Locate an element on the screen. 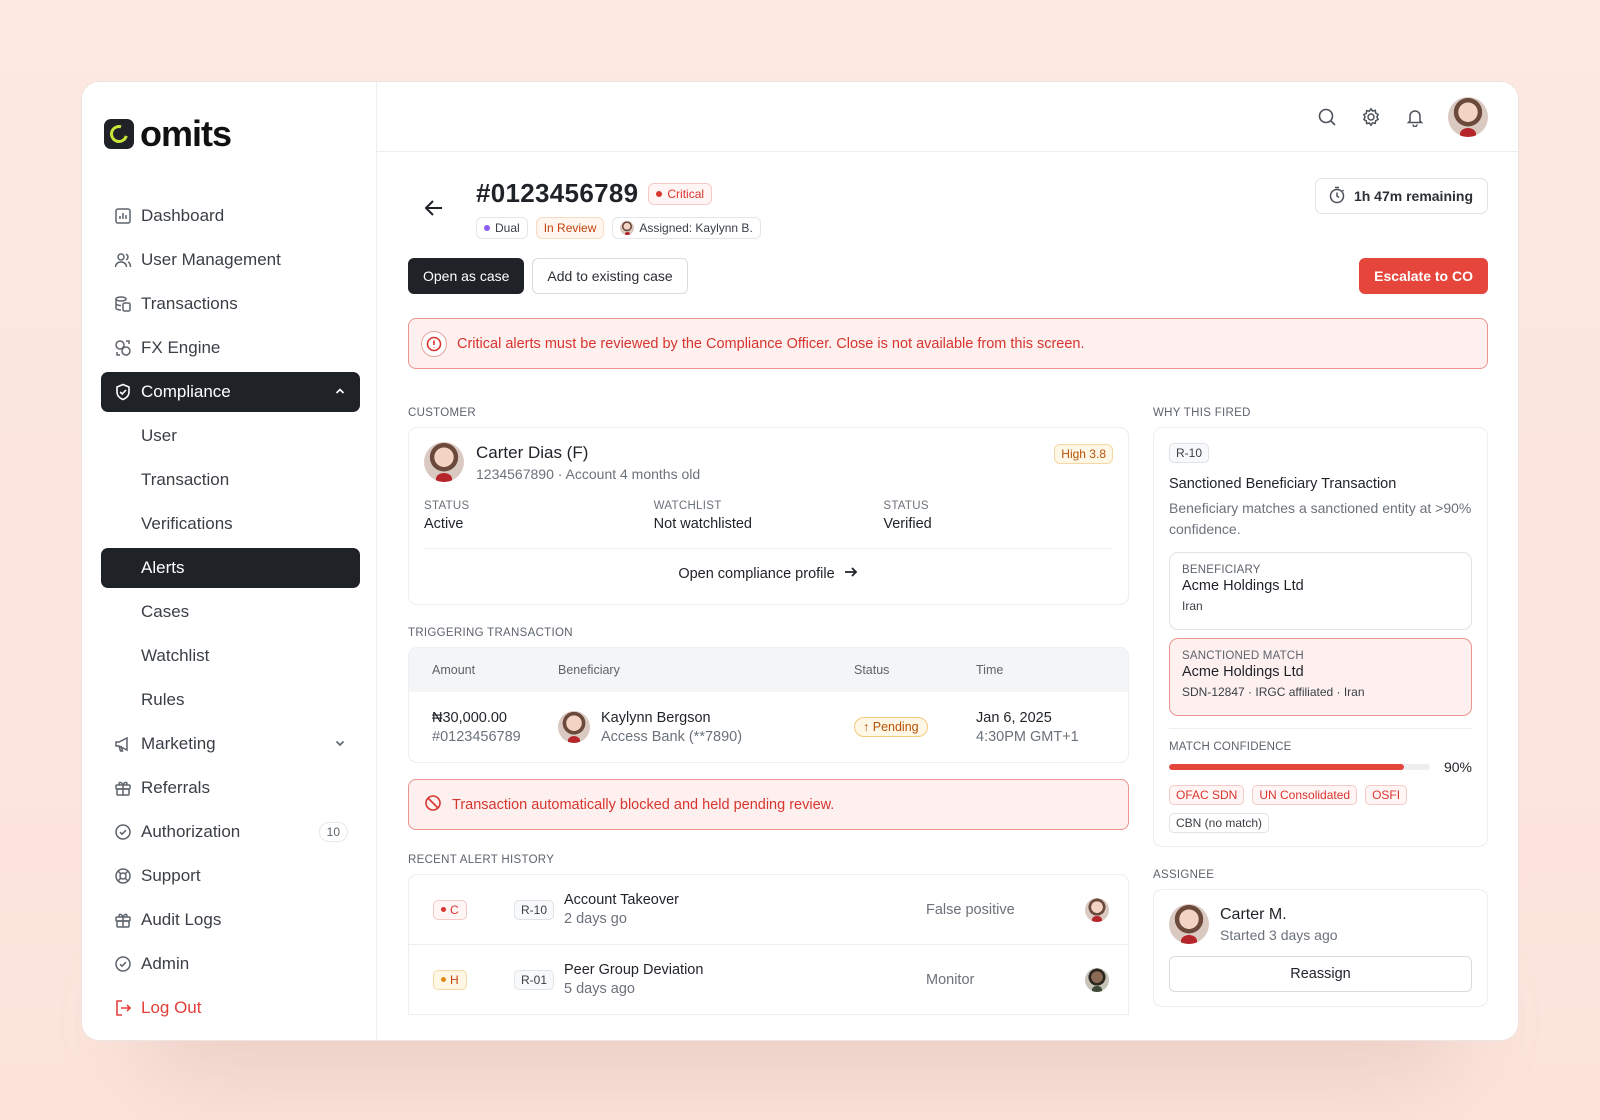 Image resolution: width=1600 pixels, height=1120 pixels. users-icon is located at coordinates (122, 260).